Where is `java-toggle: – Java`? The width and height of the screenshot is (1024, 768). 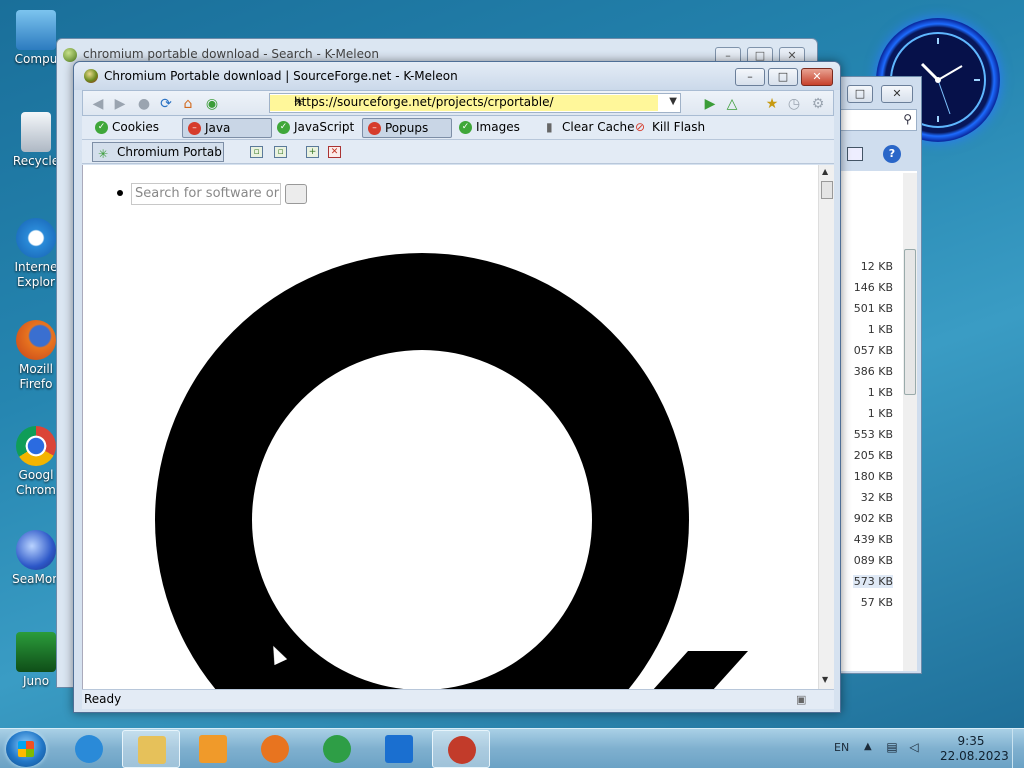
java-toggle: – Java is located at coordinates (227, 128).